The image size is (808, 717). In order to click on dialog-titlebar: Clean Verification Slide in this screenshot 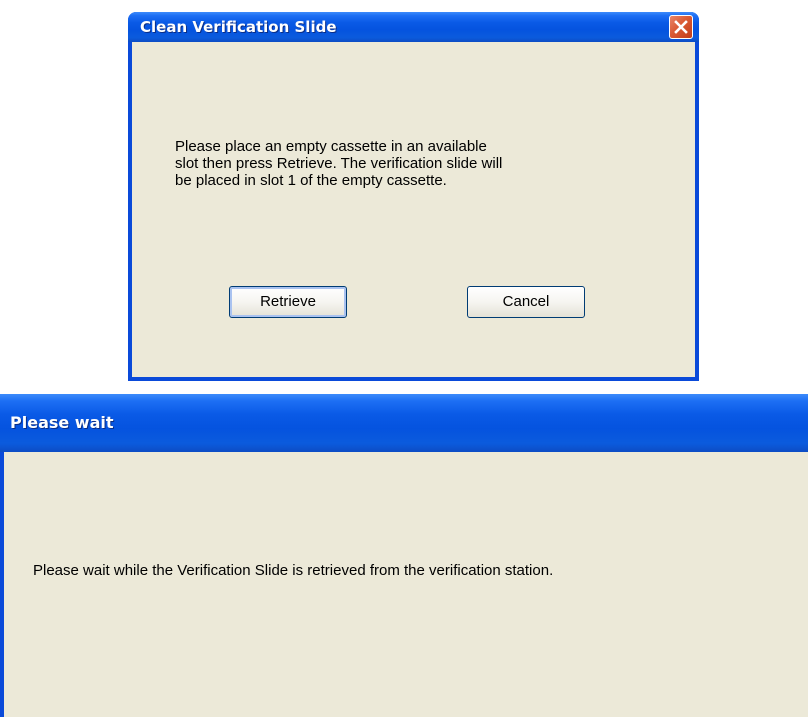, I will do `click(413, 27)`.